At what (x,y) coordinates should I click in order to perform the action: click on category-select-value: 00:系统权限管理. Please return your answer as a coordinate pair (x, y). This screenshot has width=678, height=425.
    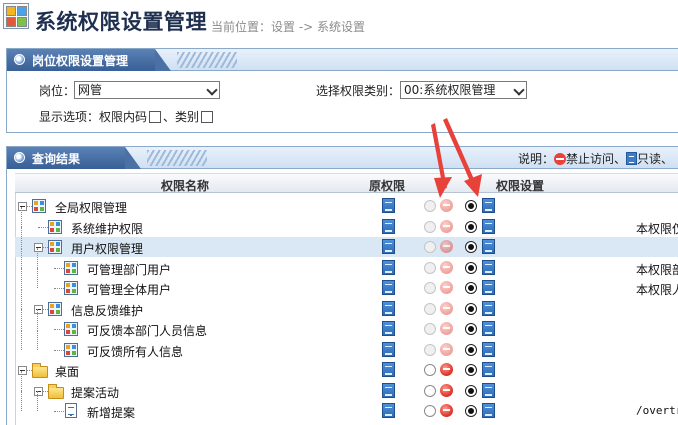
    Looking at the image, I should click on (450, 90).